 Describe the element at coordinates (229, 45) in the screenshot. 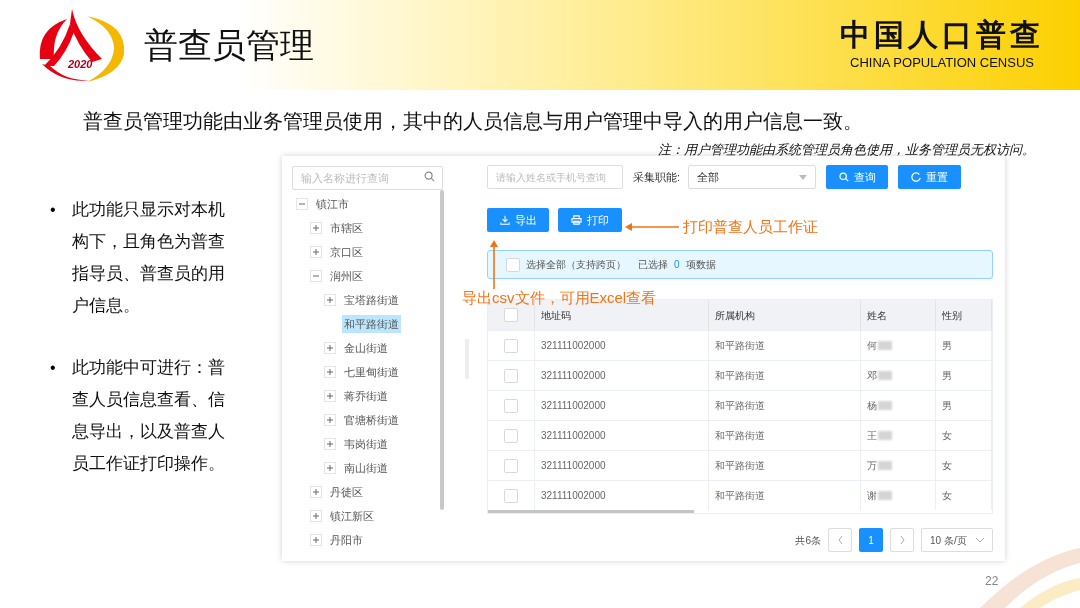

I see `slide-title: 普查员管理` at that location.